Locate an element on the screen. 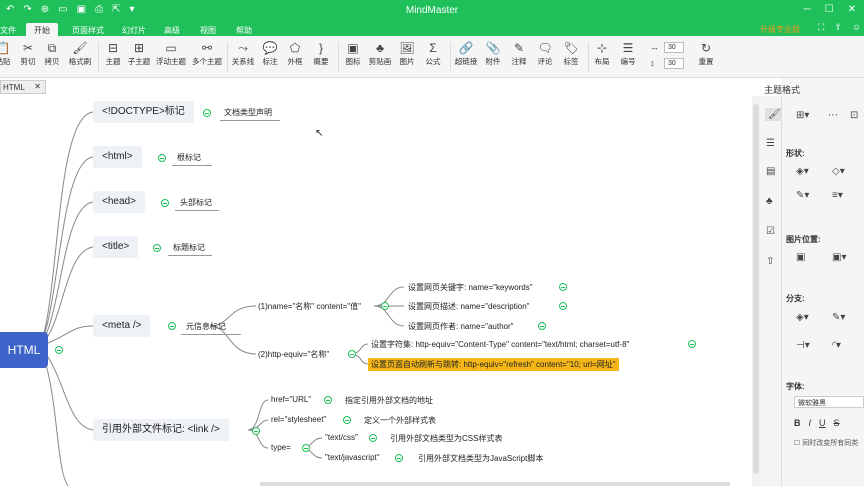  numbering-button: ☰ 编号 is located at coordinates (628, 53).